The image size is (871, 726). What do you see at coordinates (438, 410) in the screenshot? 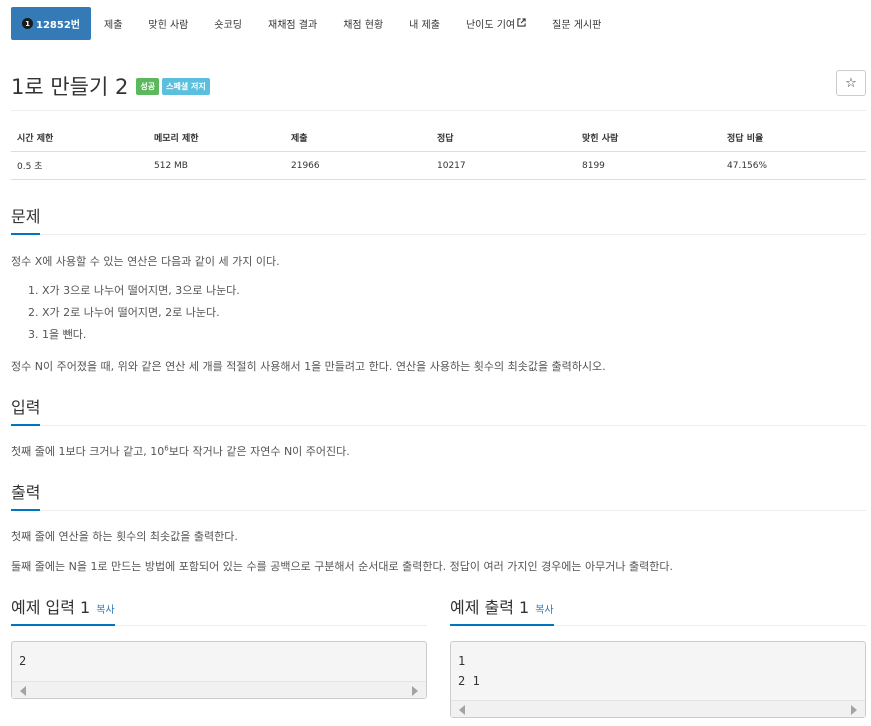
I see `input-section-header: 입력` at bounding box center [438, 410].